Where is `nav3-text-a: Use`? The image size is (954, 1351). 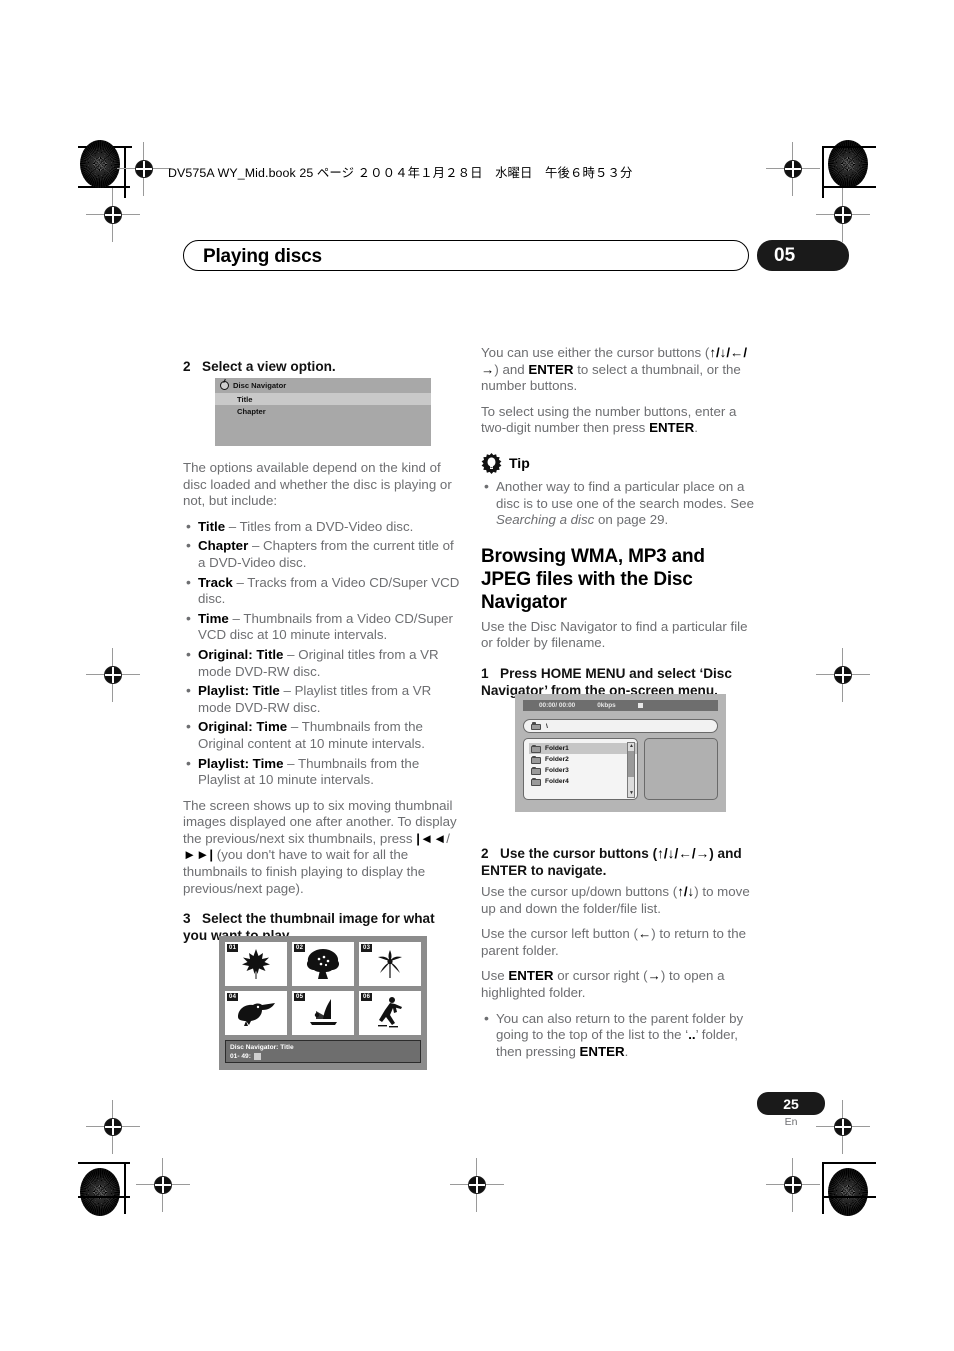
nav3-text-a: Use is located at coordinates (495, 976).